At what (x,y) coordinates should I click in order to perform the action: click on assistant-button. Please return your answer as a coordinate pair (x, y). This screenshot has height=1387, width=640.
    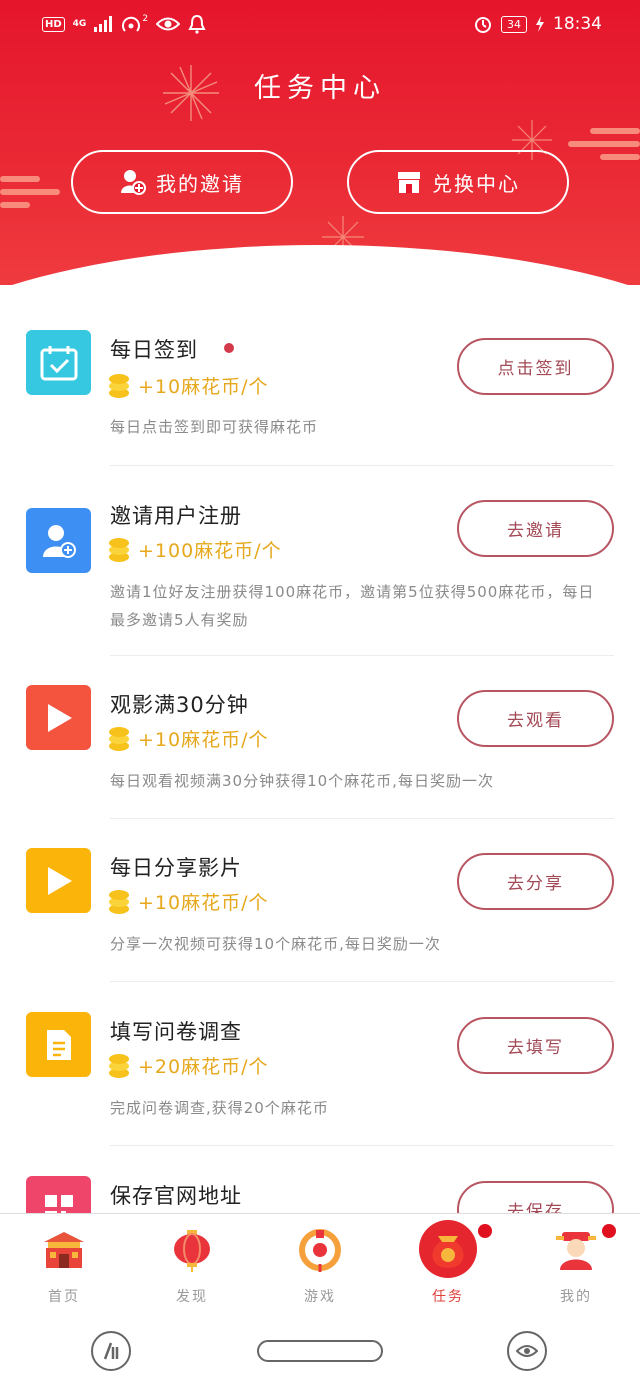
    Looking at the image, I should click on (527, 1351).